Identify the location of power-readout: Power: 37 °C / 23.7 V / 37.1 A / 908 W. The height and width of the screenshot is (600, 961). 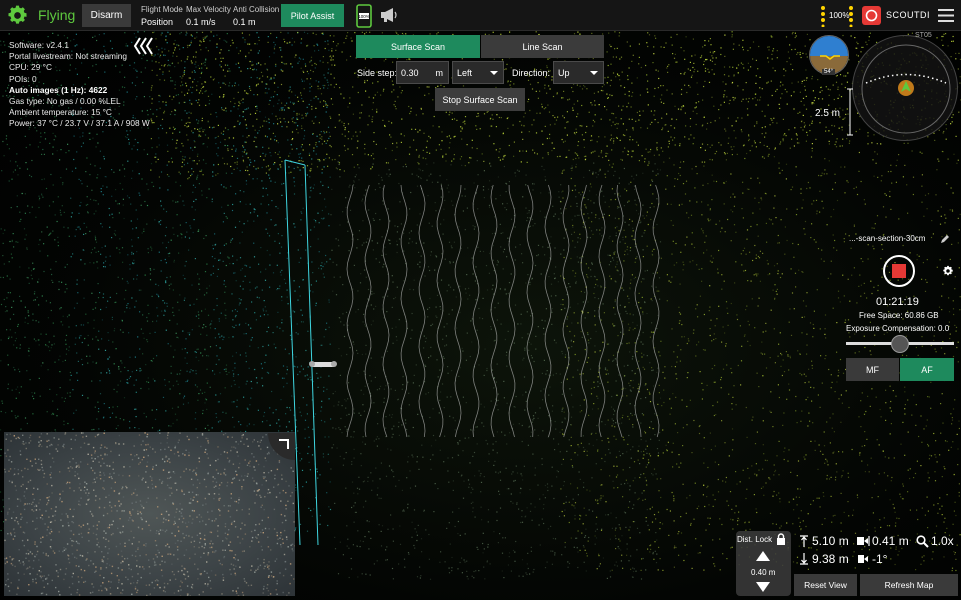
(79, 123).